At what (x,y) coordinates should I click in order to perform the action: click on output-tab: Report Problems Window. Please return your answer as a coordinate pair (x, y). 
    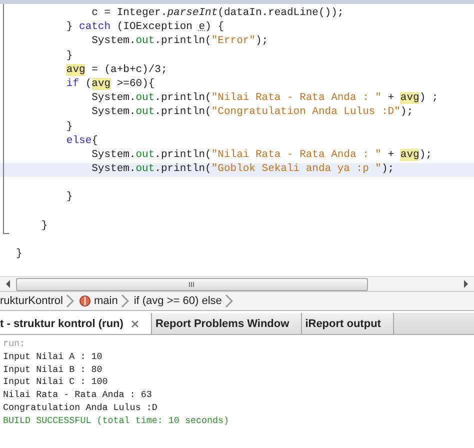
    Looking at the image, I should click on (227, 323).